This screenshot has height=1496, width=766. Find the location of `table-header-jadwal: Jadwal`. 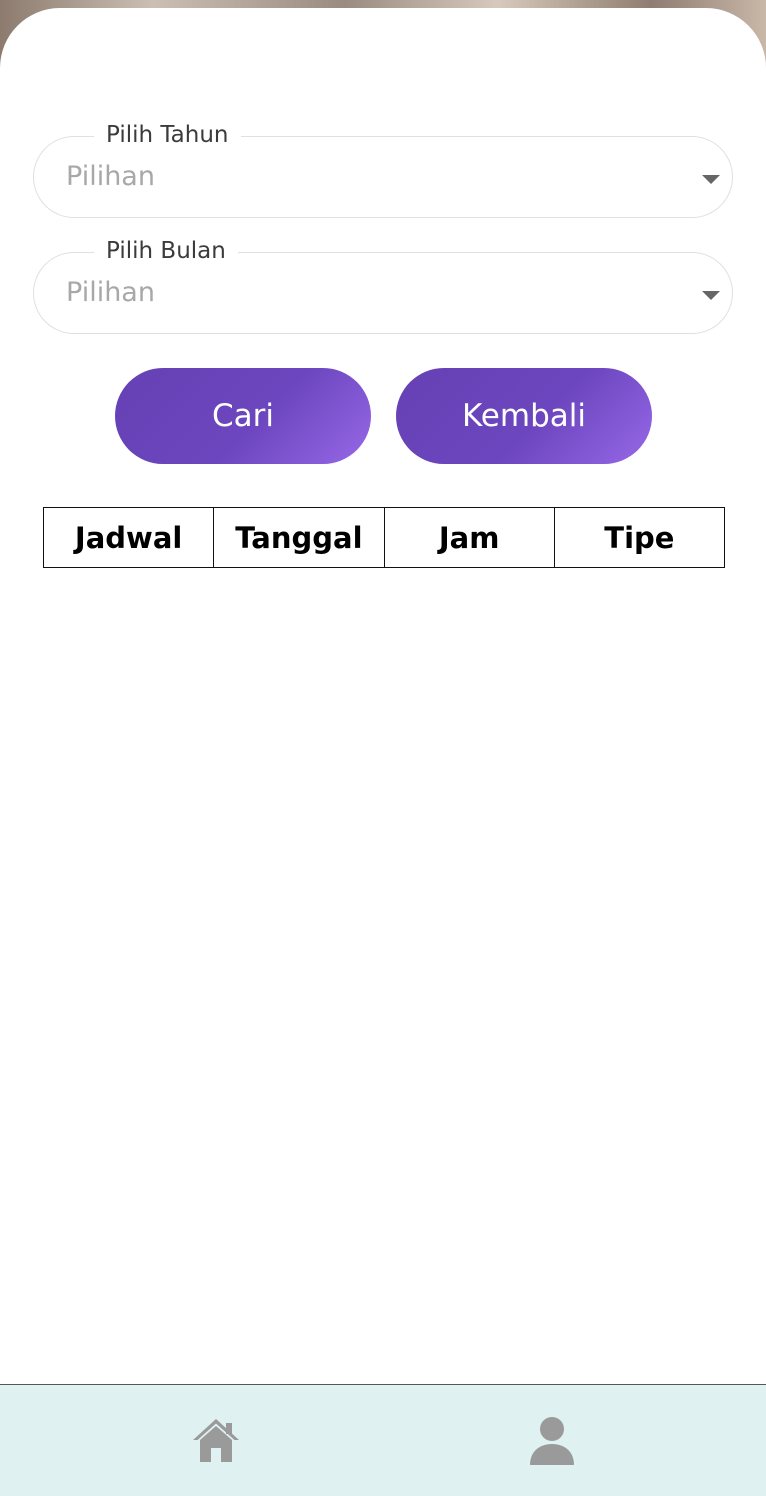

table-header-jadwal: Jadwal is located at coordinates (129, 537).